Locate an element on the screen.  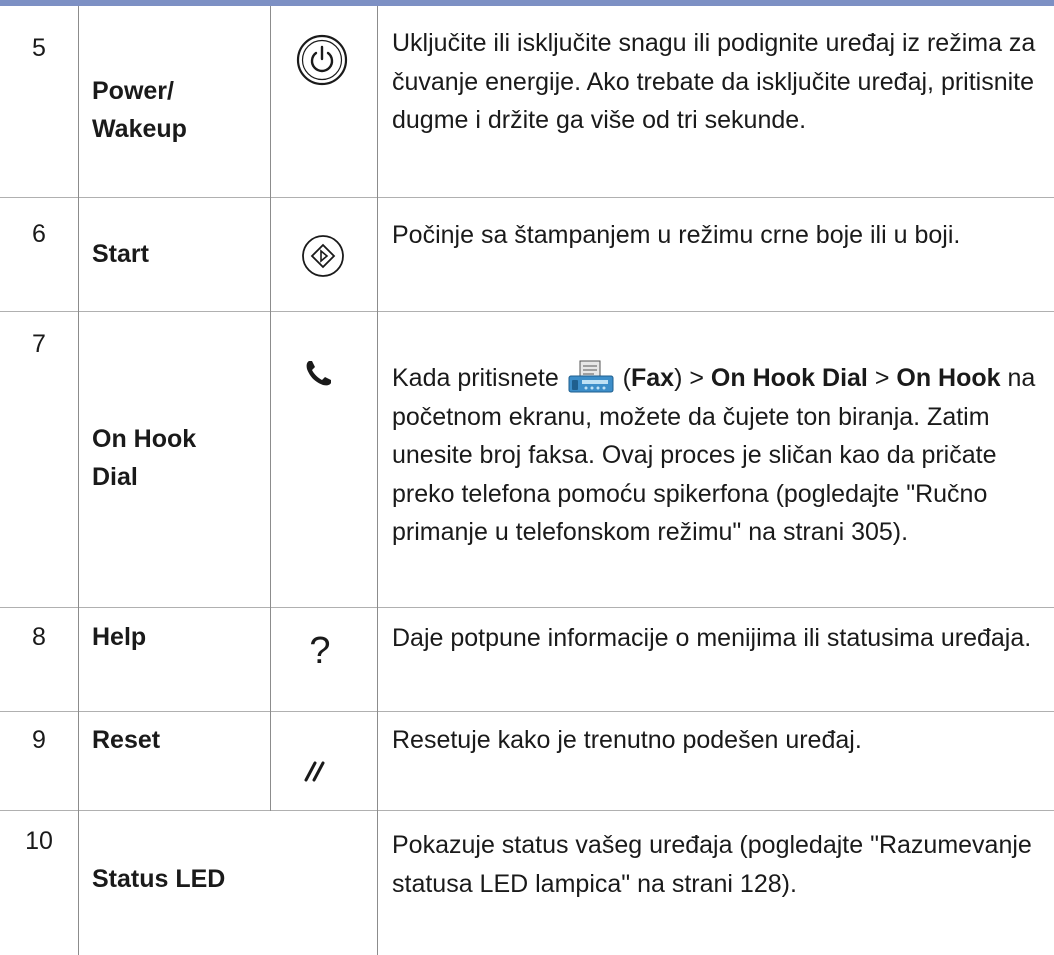
row-number: 7 is located at coordinates (39, 344).